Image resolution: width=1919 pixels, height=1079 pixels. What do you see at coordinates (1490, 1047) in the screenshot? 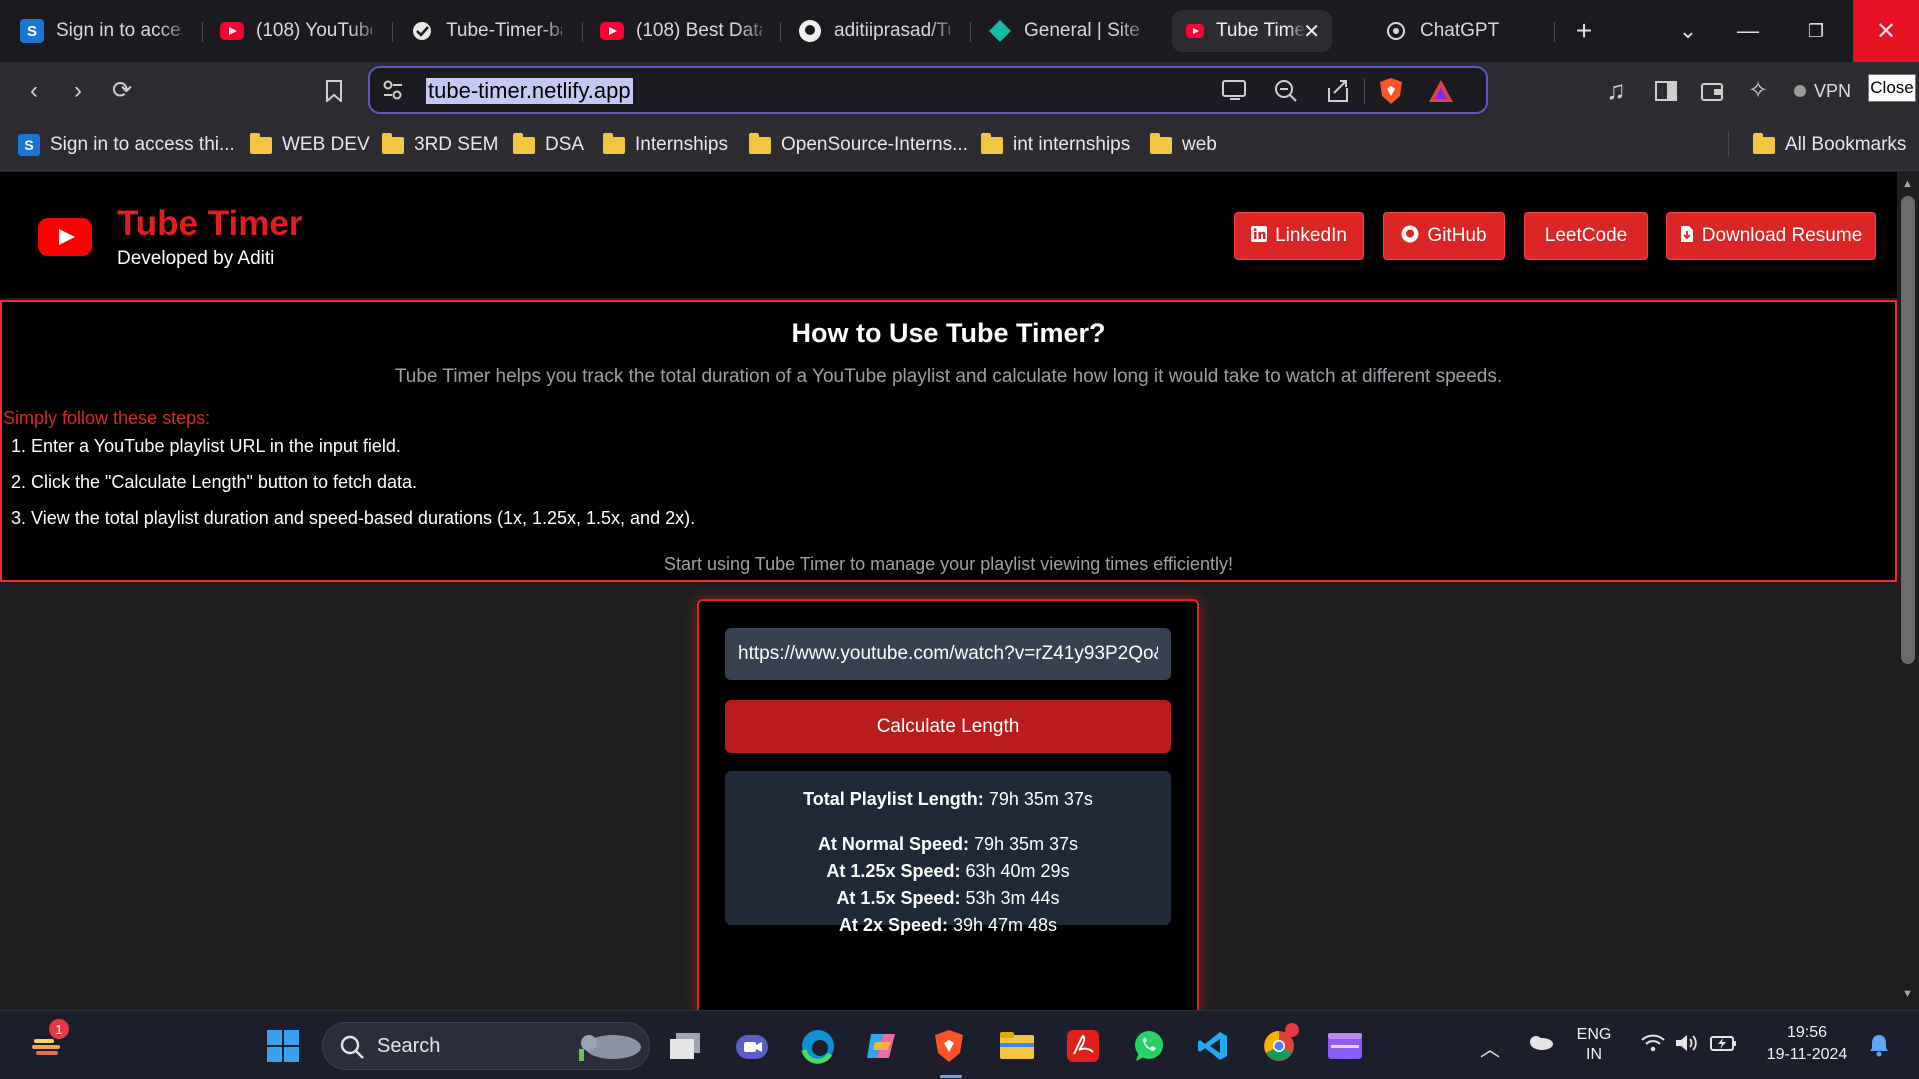
I see `show-hidden-icons-chevron-icon: ︿` at bounding box center [1490, 1047].